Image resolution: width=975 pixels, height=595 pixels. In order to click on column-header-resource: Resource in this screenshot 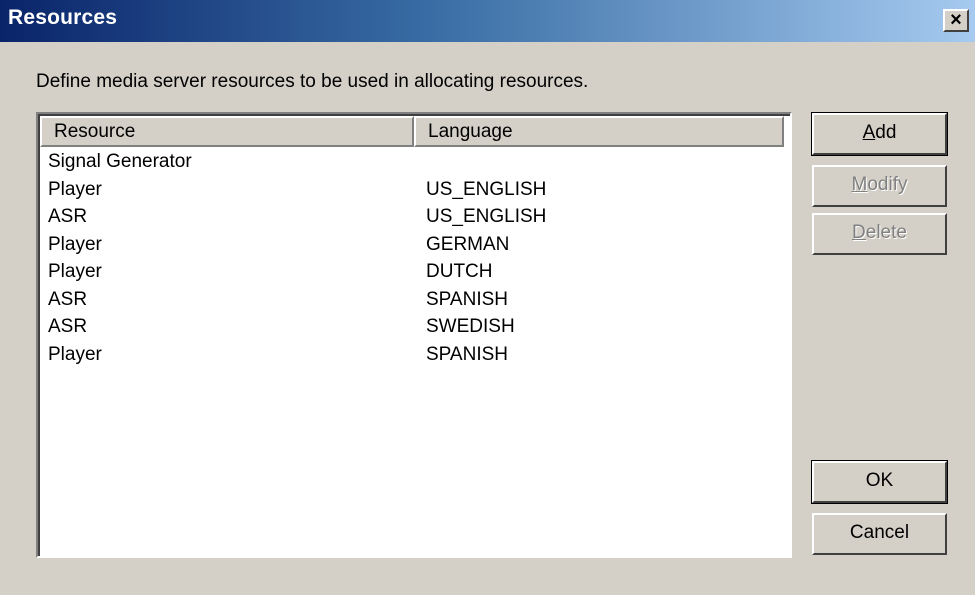, I will do `click(227, 131)`.